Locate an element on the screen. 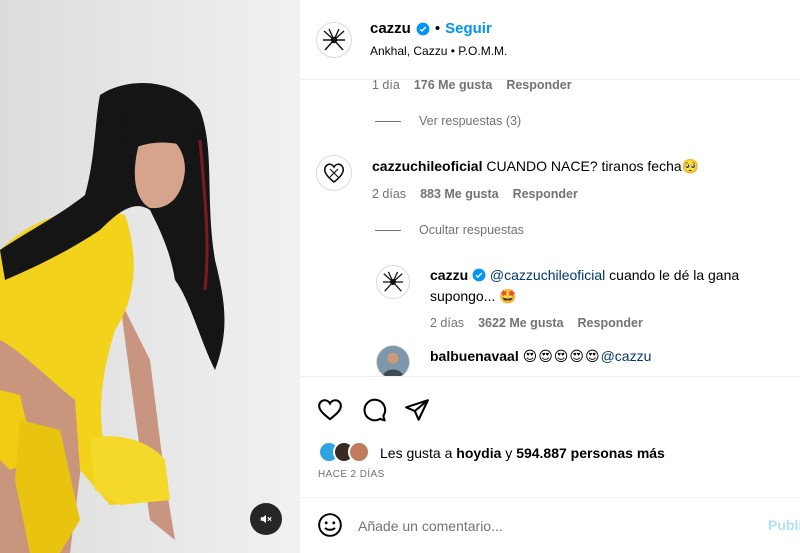 This screenshot has width=800, height=553. heart-logo-icon is located at coordinates (334, 173).